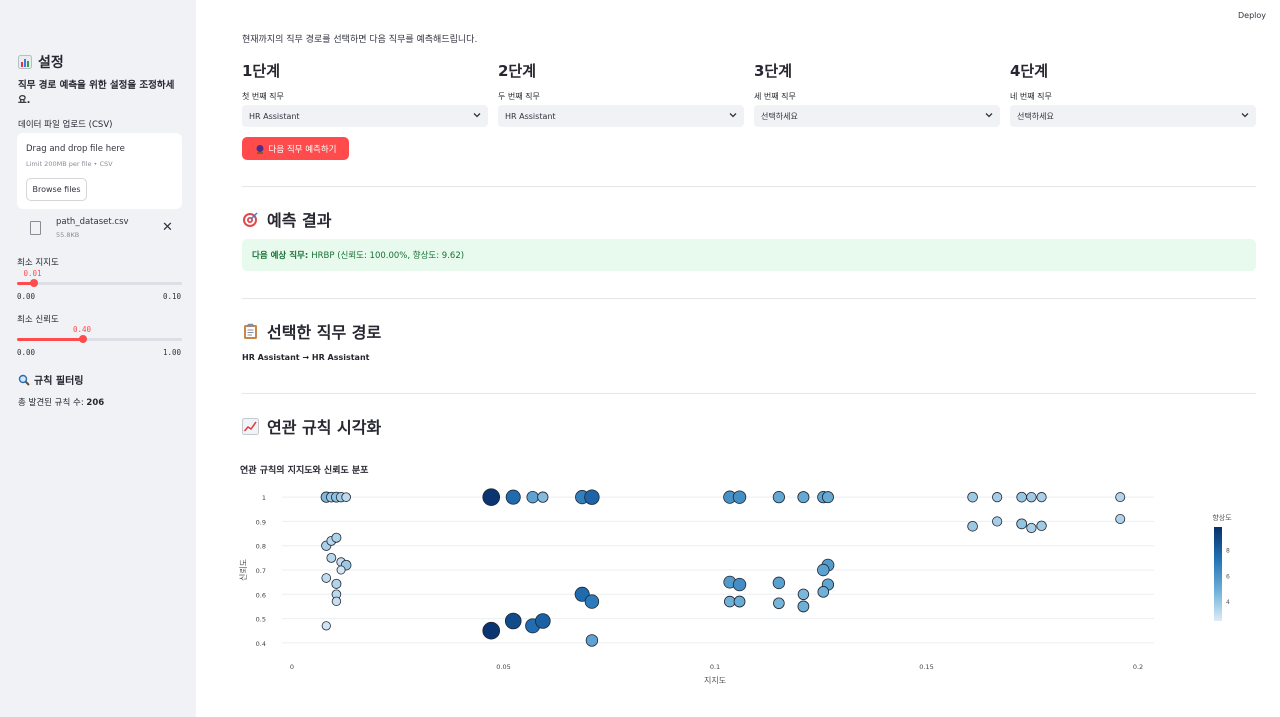 The image size is (1280, 717). What do you see at coordinates (99, 339) in the screenshot?
I see `min-confidence-slider` at bounding box center [99, 339].